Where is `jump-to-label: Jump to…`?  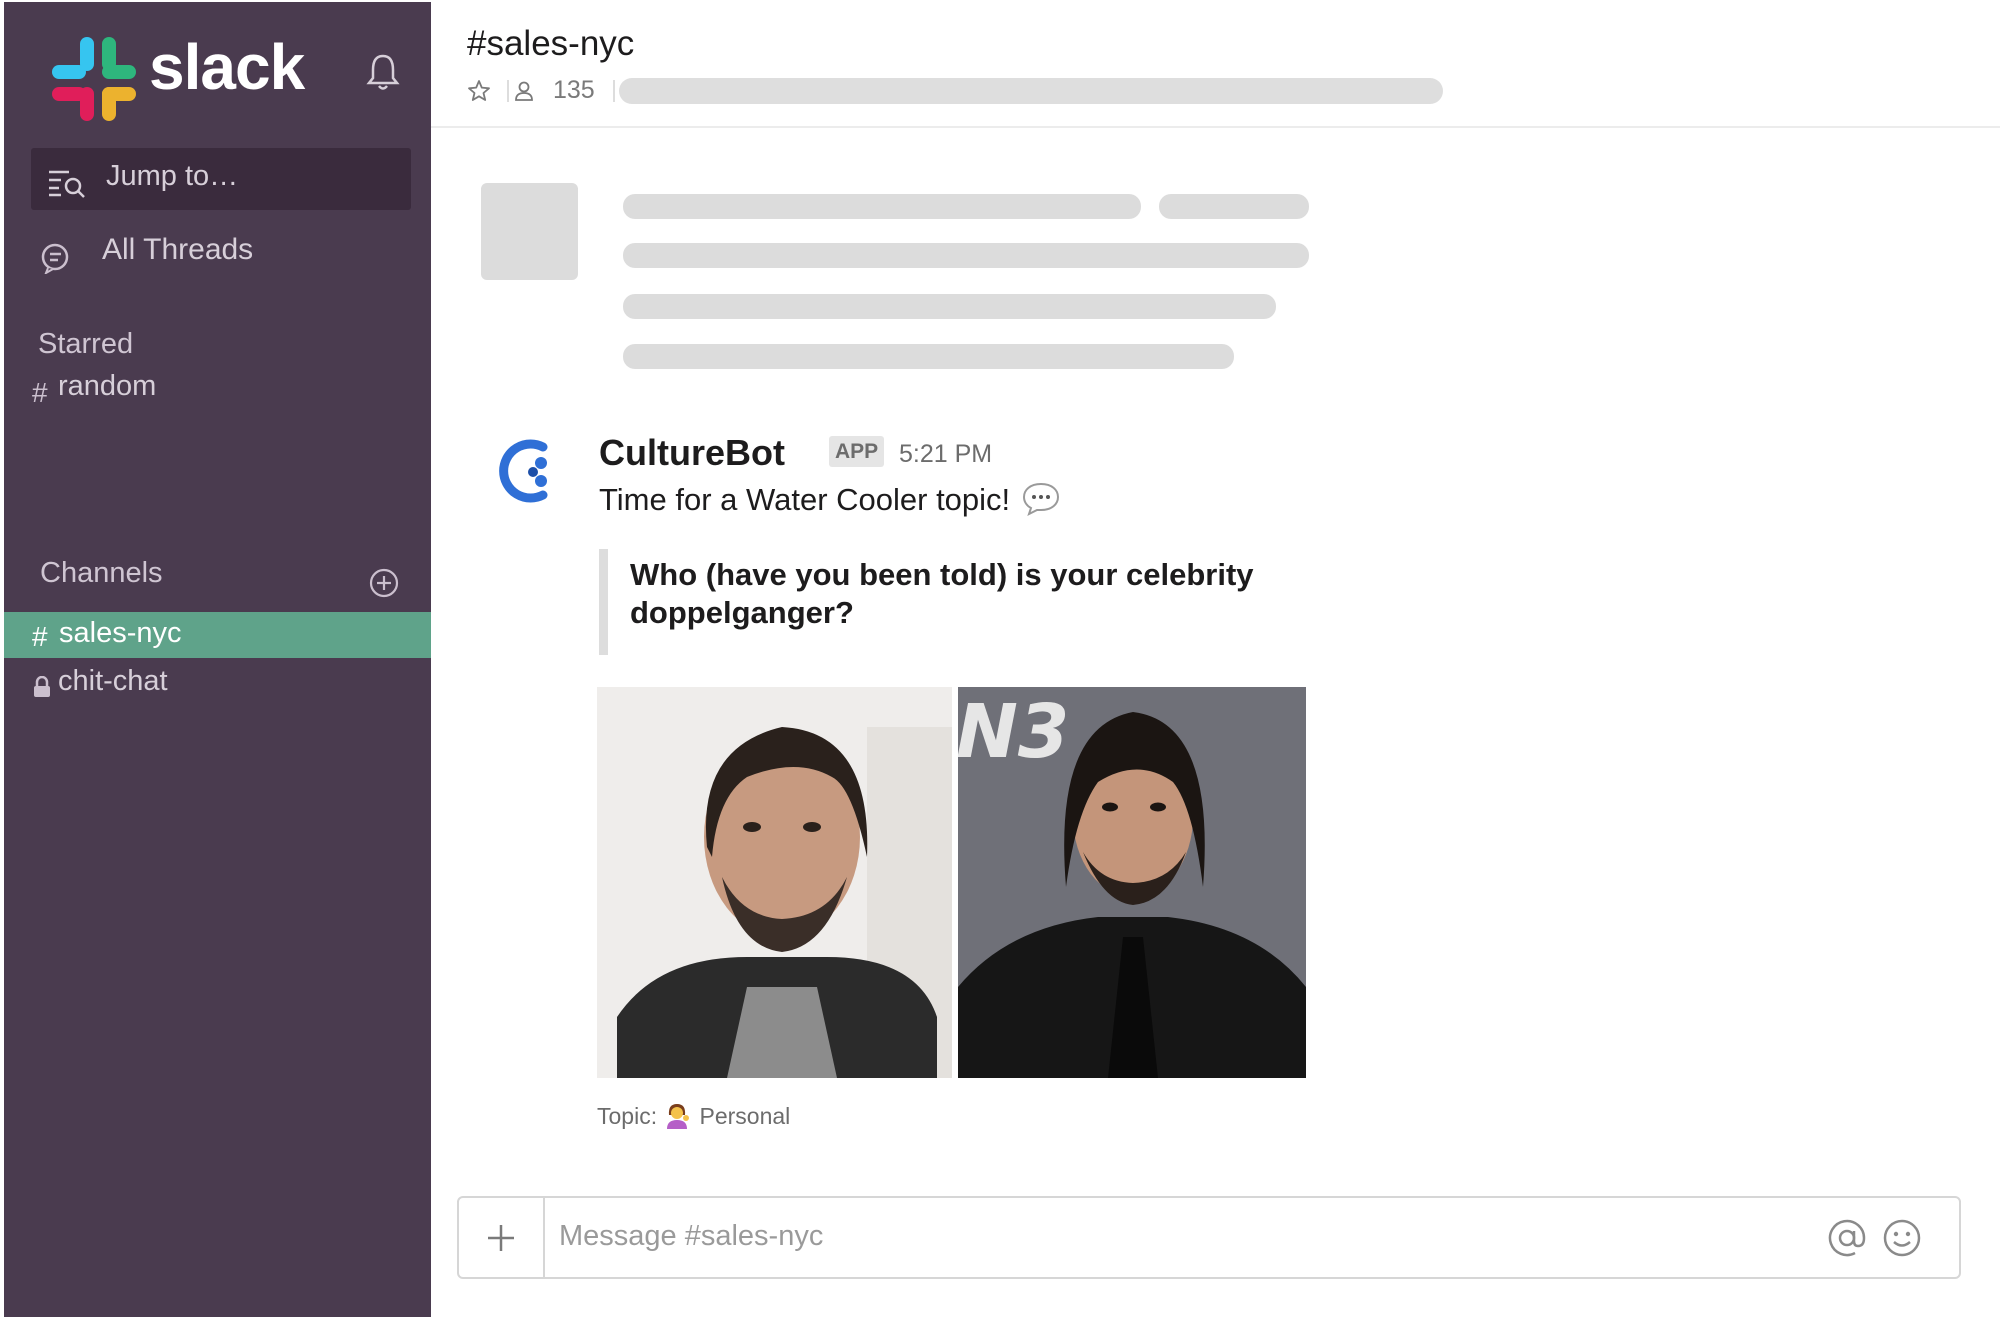 jump-to-label: Jump to… is located at coordinates (172, 176).